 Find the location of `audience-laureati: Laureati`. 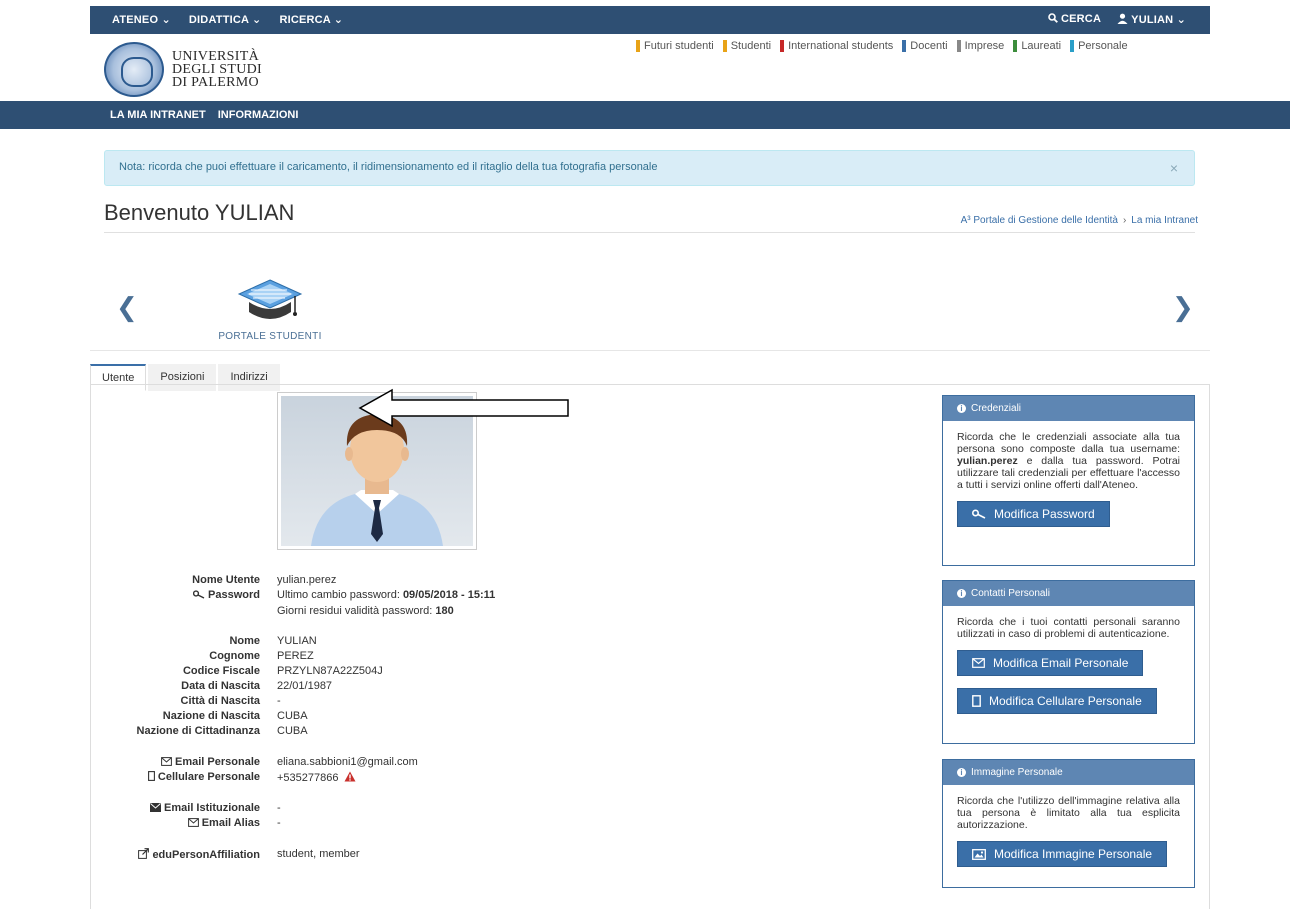

audience-laureati: Laureati is located at coordinates (1037, 46).